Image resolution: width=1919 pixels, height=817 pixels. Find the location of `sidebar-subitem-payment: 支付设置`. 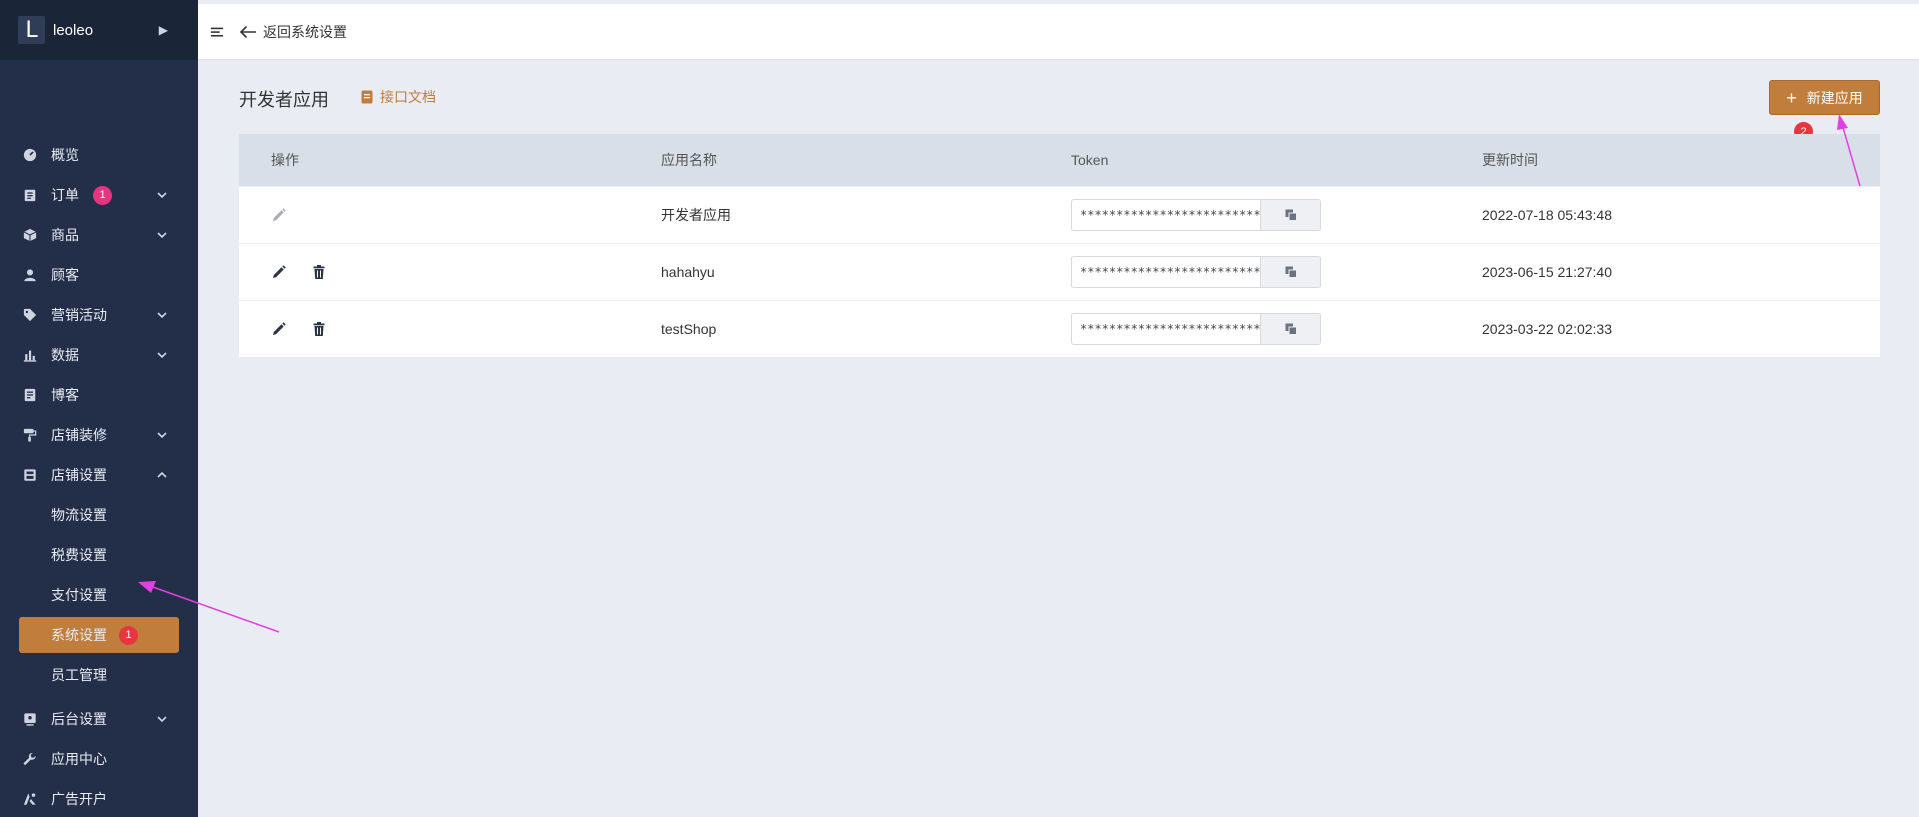

sidebar-subitem-payment: 支付设置 is located at coordinates (99, 595).